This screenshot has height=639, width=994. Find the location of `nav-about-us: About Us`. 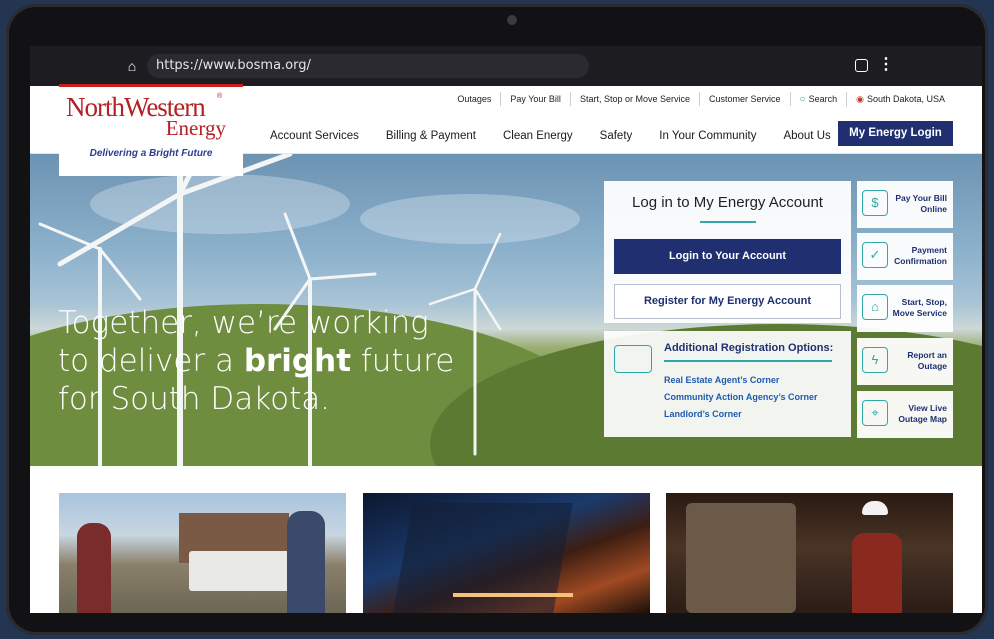

nav-about-us: About Us is located at coordinates (806, 136).